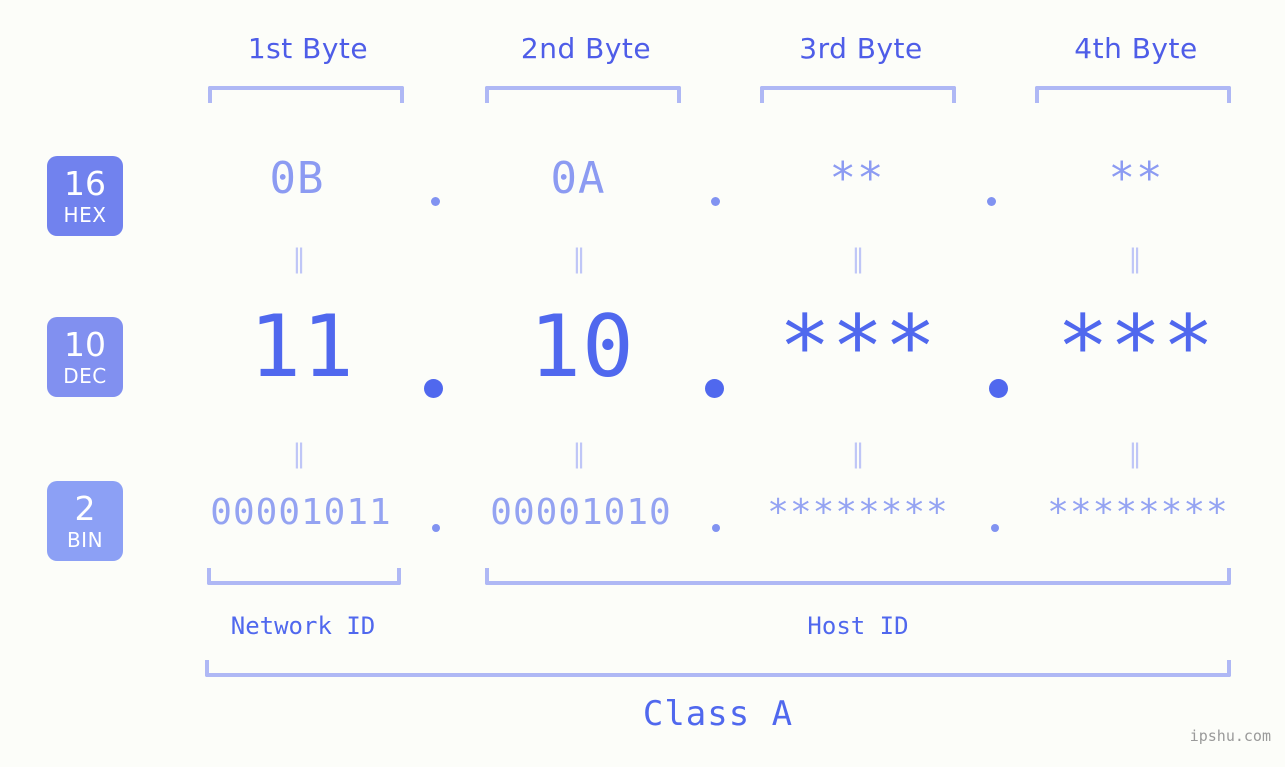 The width and height of the screenshot is (1285, 767). I want to click on bin-byte-3: ********, so click(858, 512).